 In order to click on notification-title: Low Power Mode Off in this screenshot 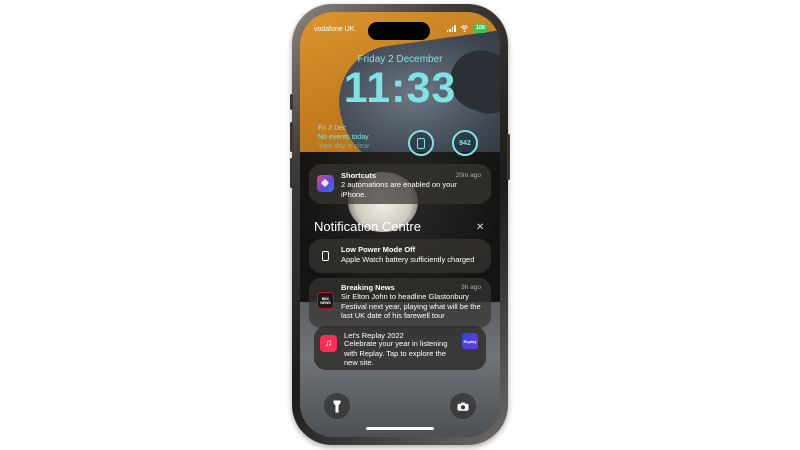, I will do `click(378, 249)`.